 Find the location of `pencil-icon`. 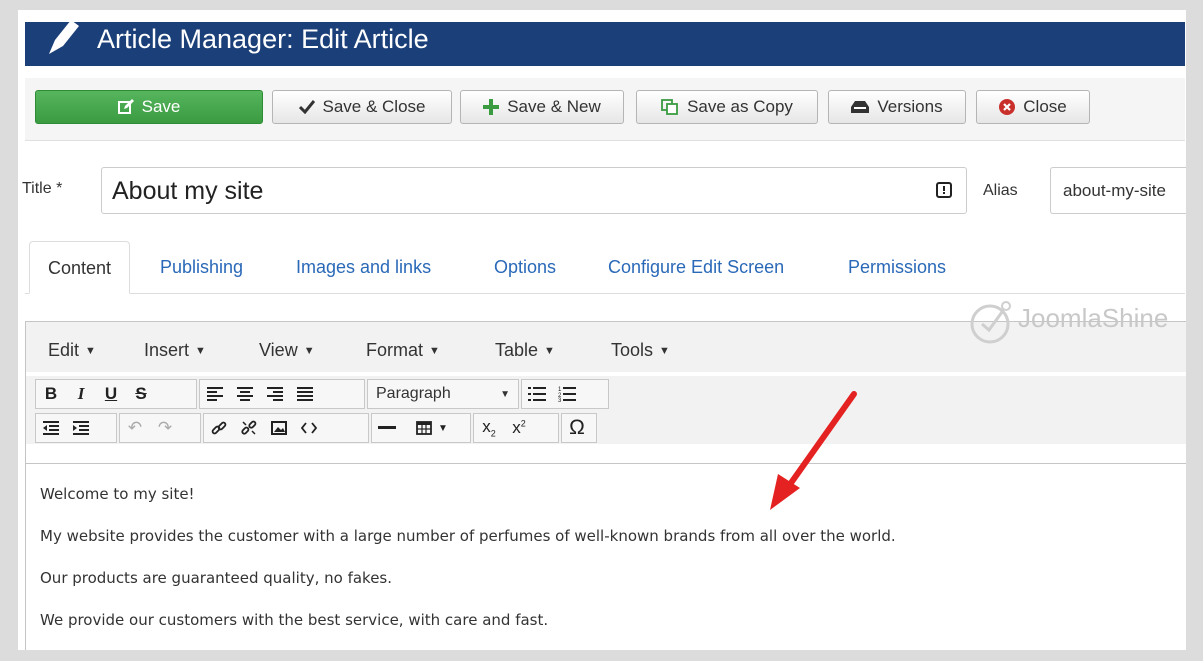

pencil-icon is located at coordinates (64, 38).